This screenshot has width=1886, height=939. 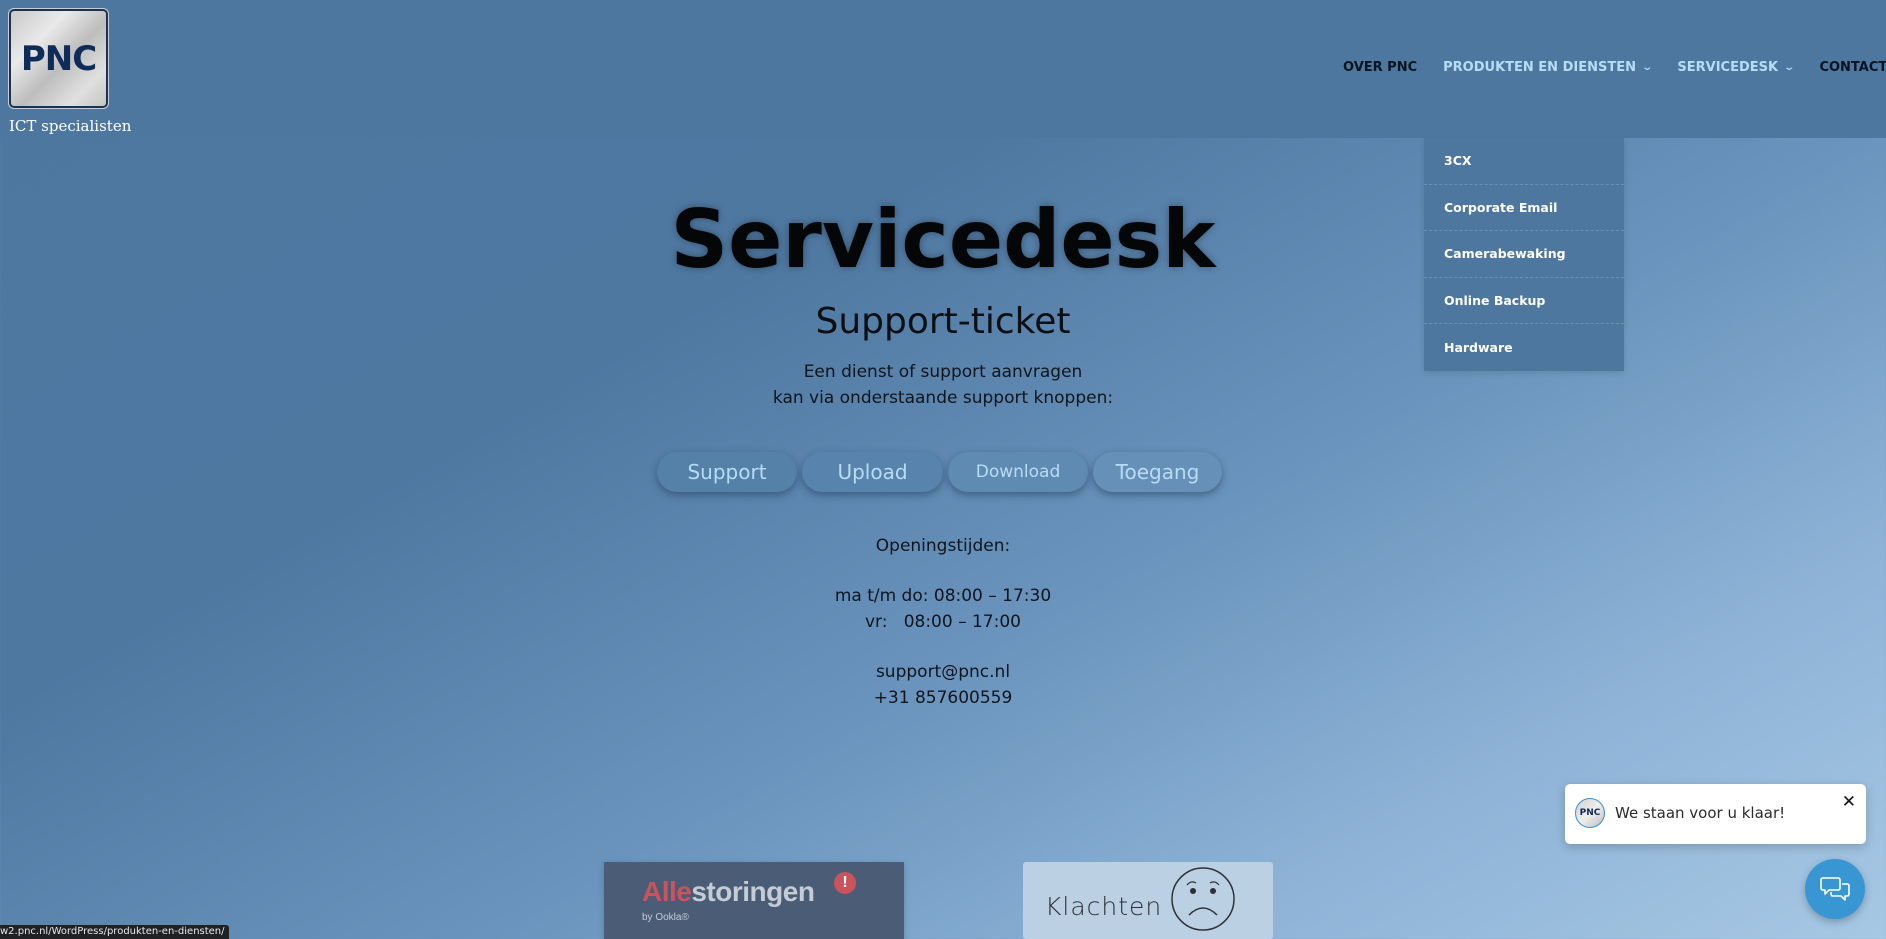 I want to click on nav-label: CONTACT, so click(x=1852, y=67).